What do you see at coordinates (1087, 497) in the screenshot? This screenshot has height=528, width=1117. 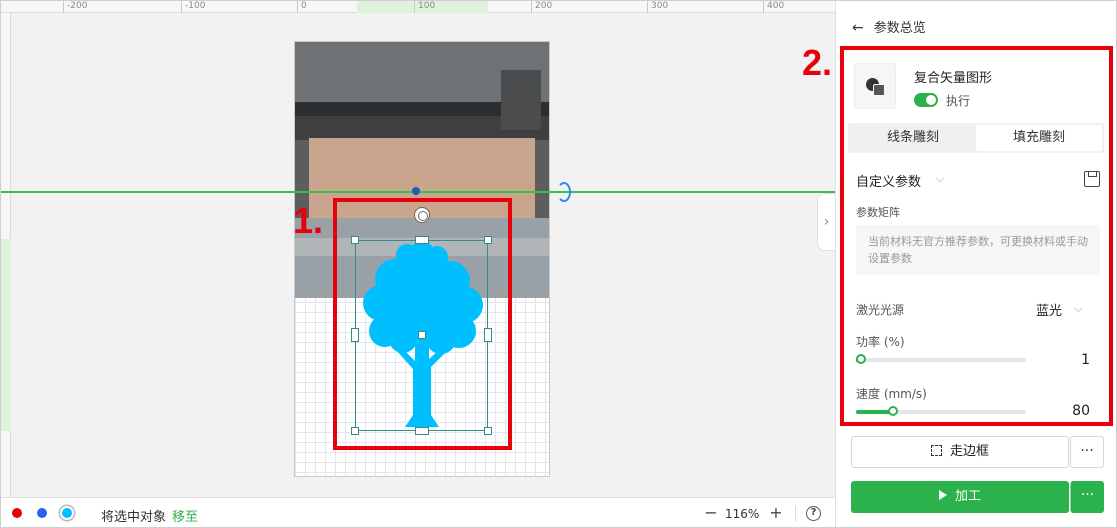 I see `process-more-button: ···` at bounding box center [1087, 497].